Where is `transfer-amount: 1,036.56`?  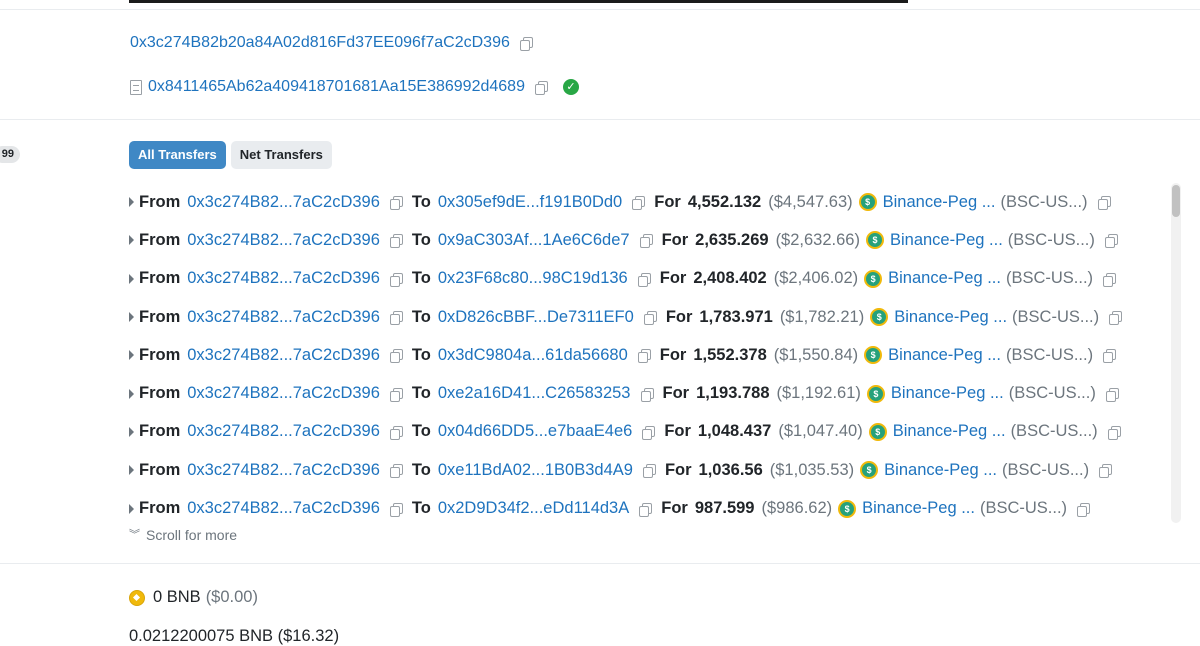
transfer-amount: 1,036.56 is located at coordinates (730, 469).